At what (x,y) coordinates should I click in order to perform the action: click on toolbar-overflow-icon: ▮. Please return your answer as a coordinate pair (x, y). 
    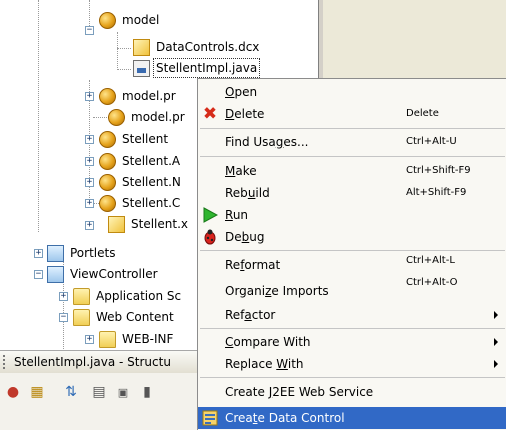
    Looking at the image, I should click on (147, 392).